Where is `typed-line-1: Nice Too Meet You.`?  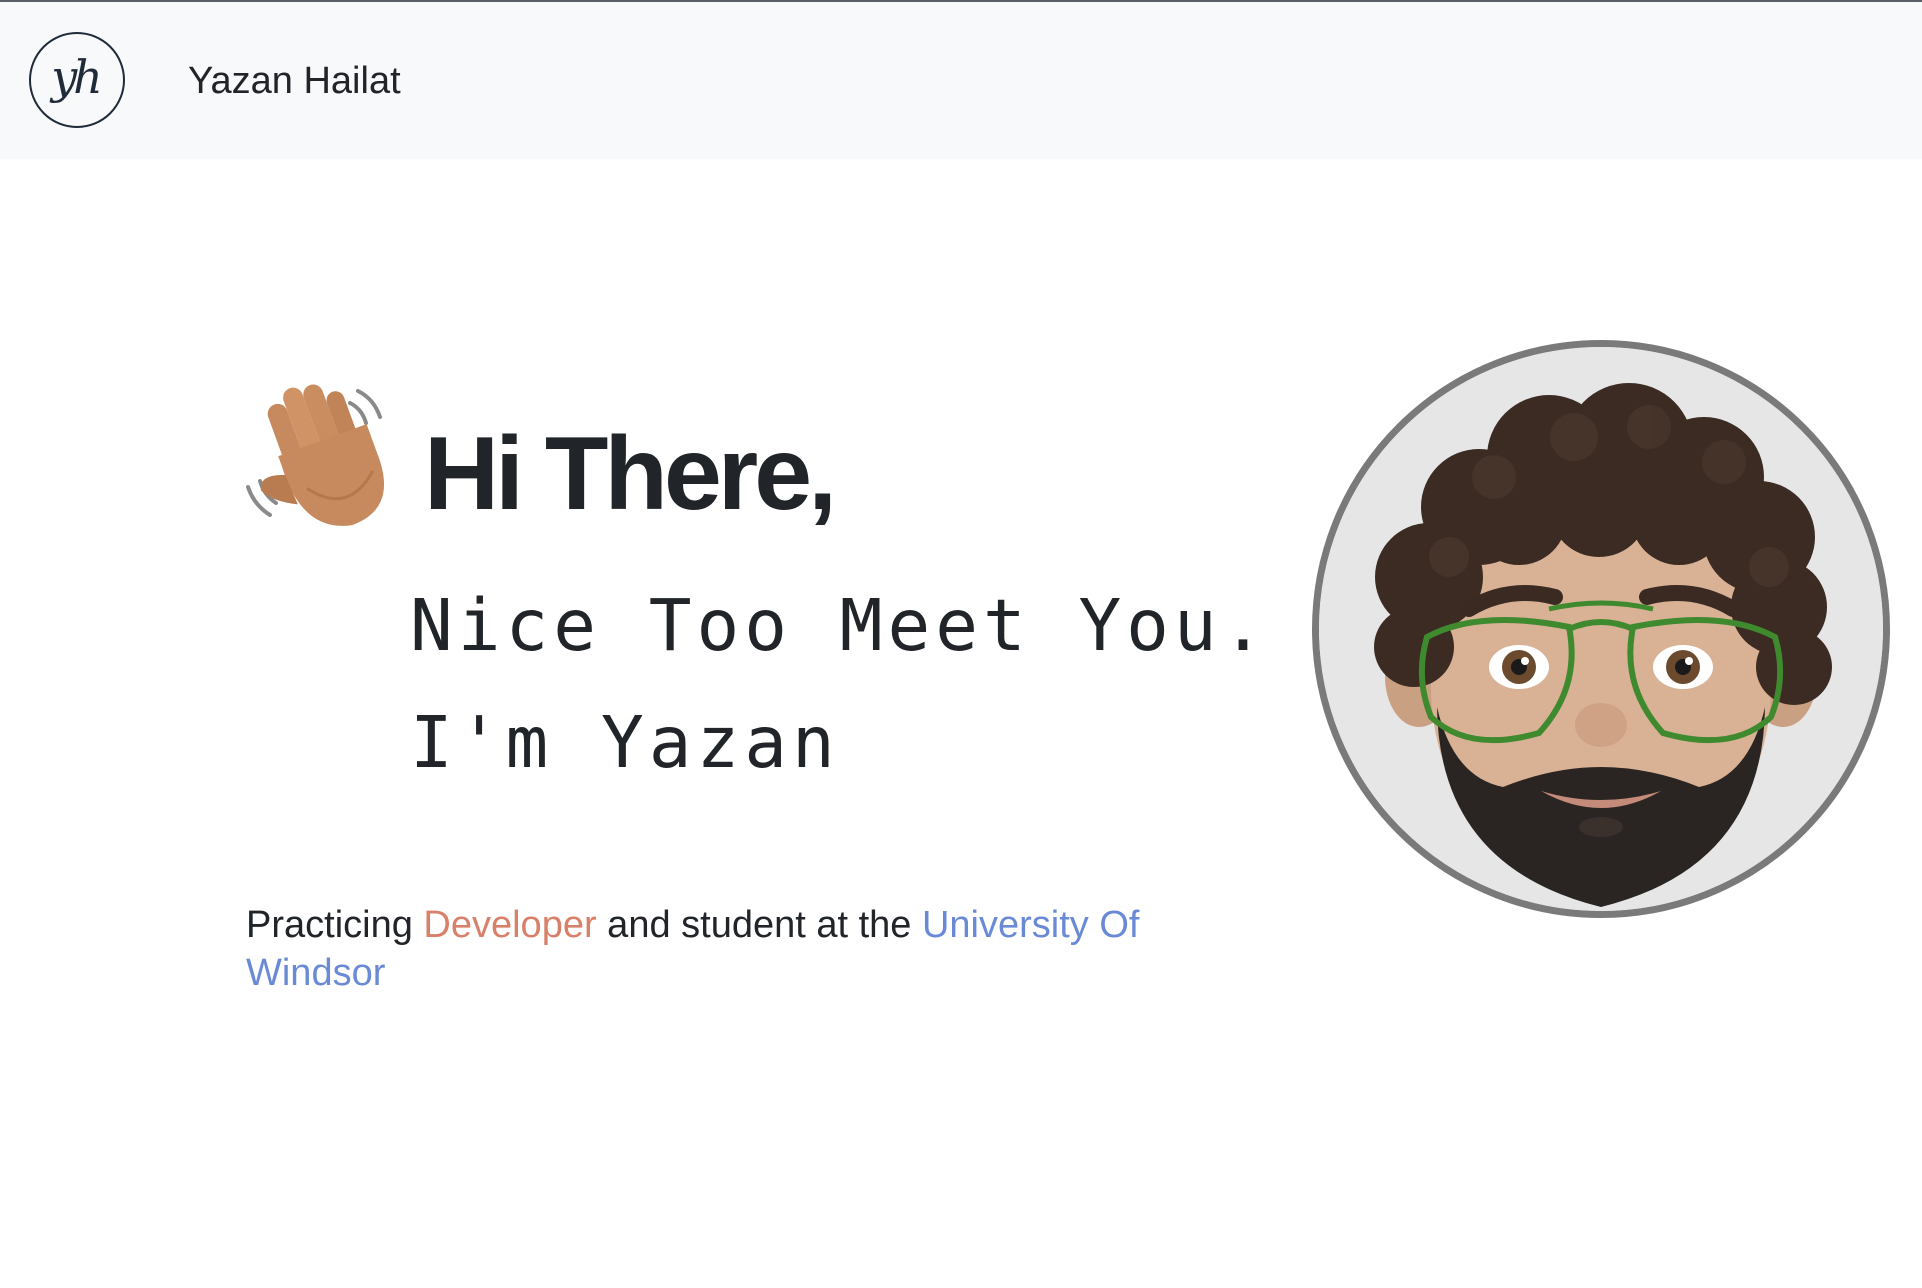 typed-line-1: Nice Too Meet You. is located at coordinates (840, 625).